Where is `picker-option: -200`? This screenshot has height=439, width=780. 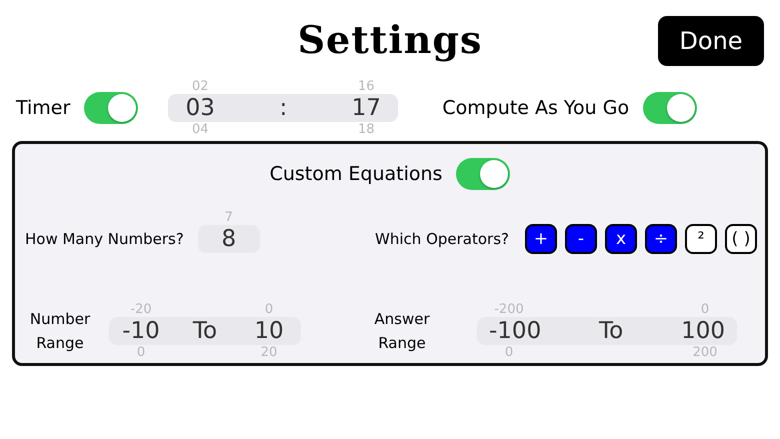 picker-option: -200 is located at coordinates (509, 309).